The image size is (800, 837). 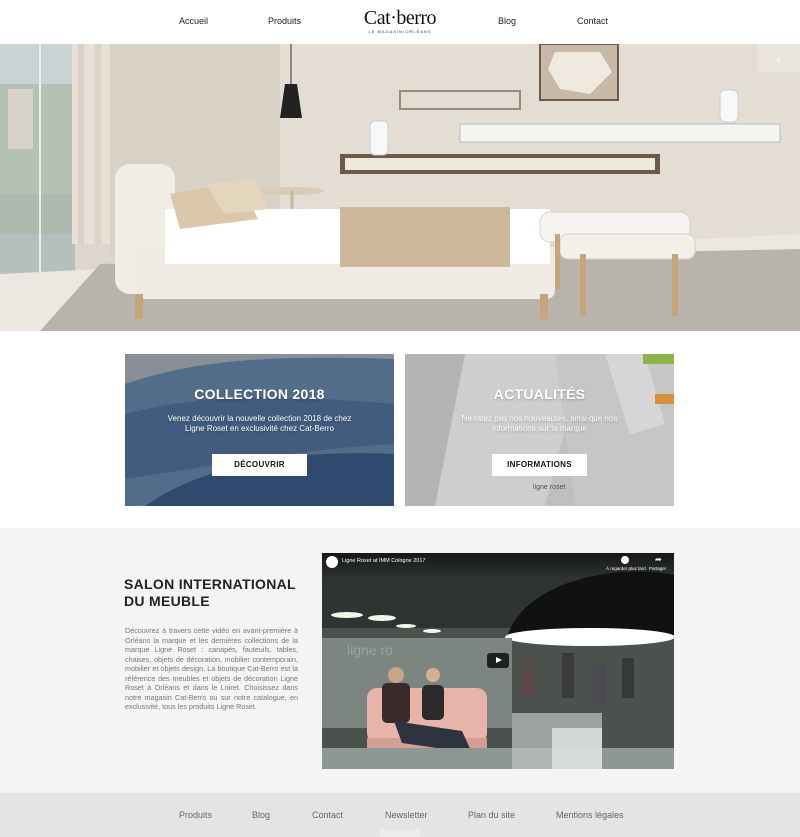 I want to click on footer-blog: Blog, so click(x=261, y=815).